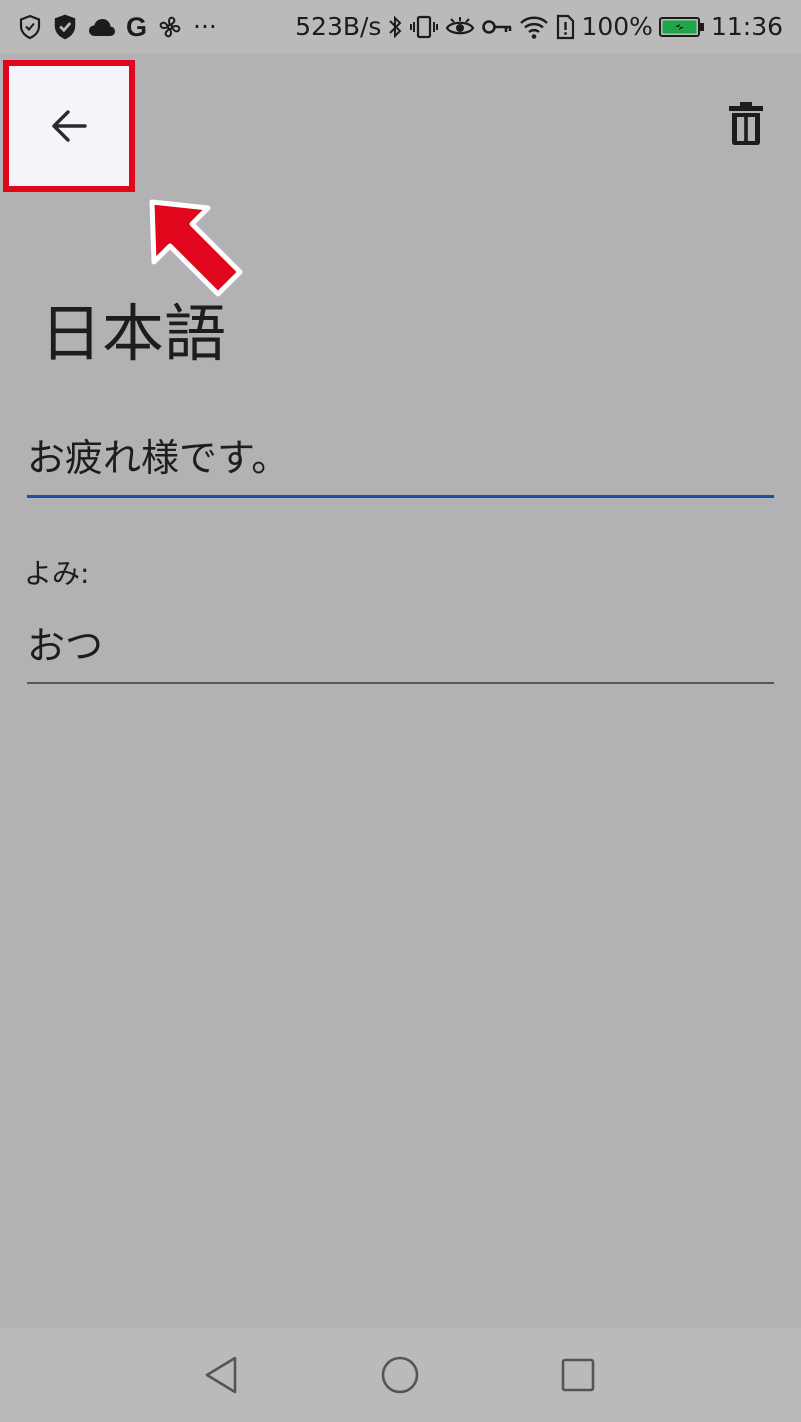 This screenshot has width=801, height=1422. I want to click on eye-icon, so click(460, 27).